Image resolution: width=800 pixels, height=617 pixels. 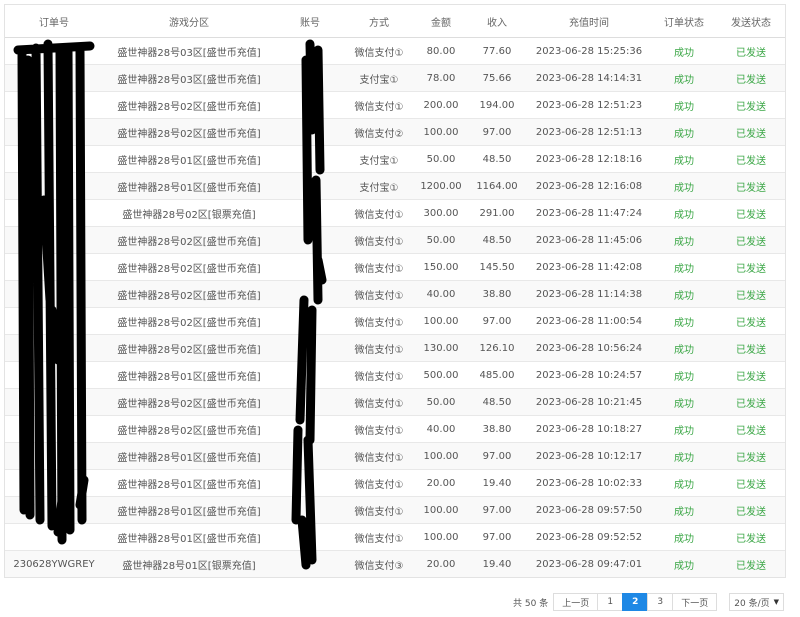 What do you see at coordinates (441, 21) in the screenshot?
I see `col-header-amount: 金额` at bounding box center [441, 21].